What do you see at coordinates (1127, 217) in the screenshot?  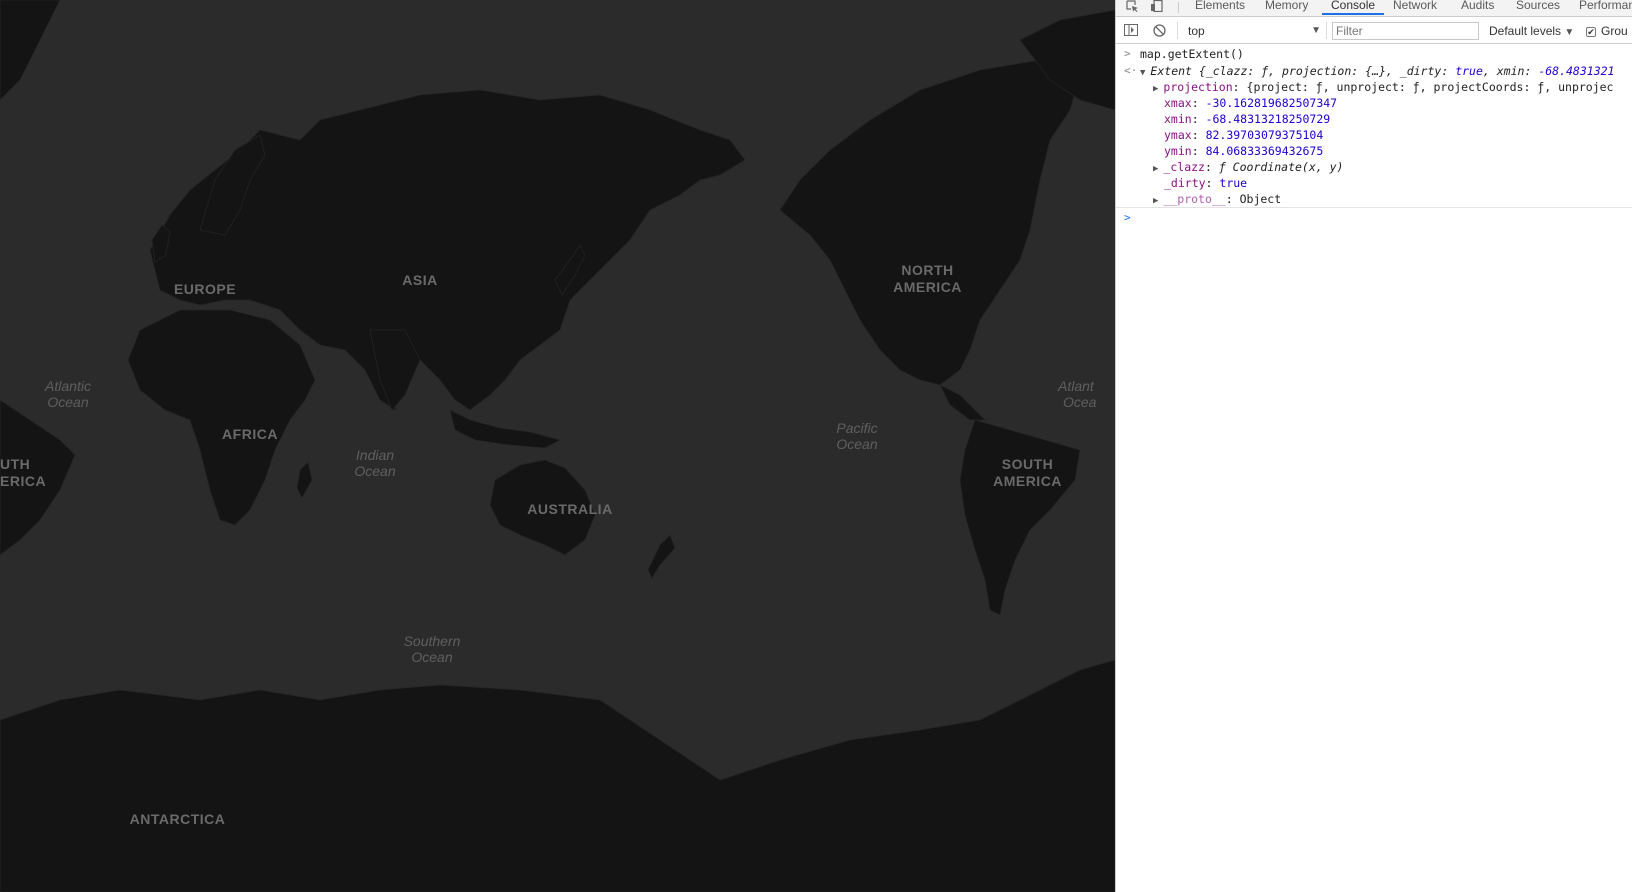 I see `prompt-caret-icon: >` at bounding box center [1127, 217].